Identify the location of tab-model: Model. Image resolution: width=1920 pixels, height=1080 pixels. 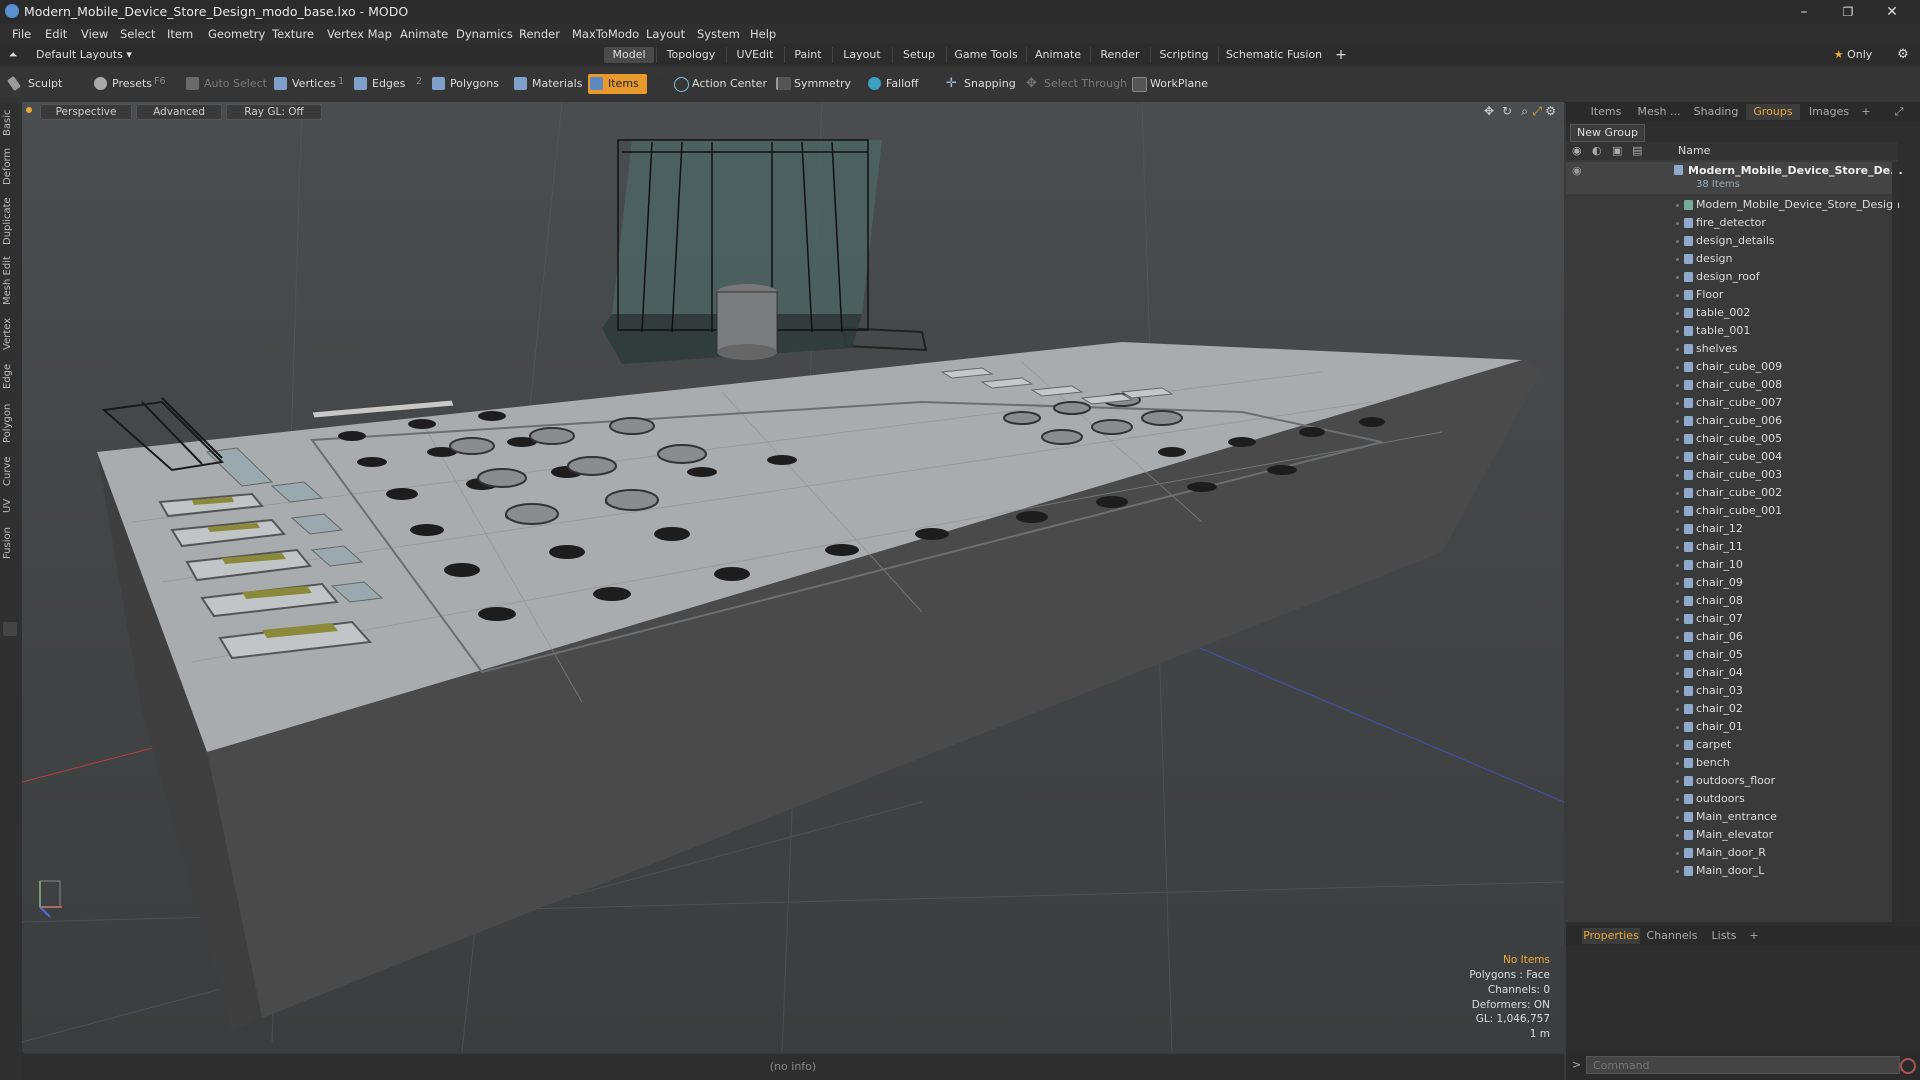
(629, 55).